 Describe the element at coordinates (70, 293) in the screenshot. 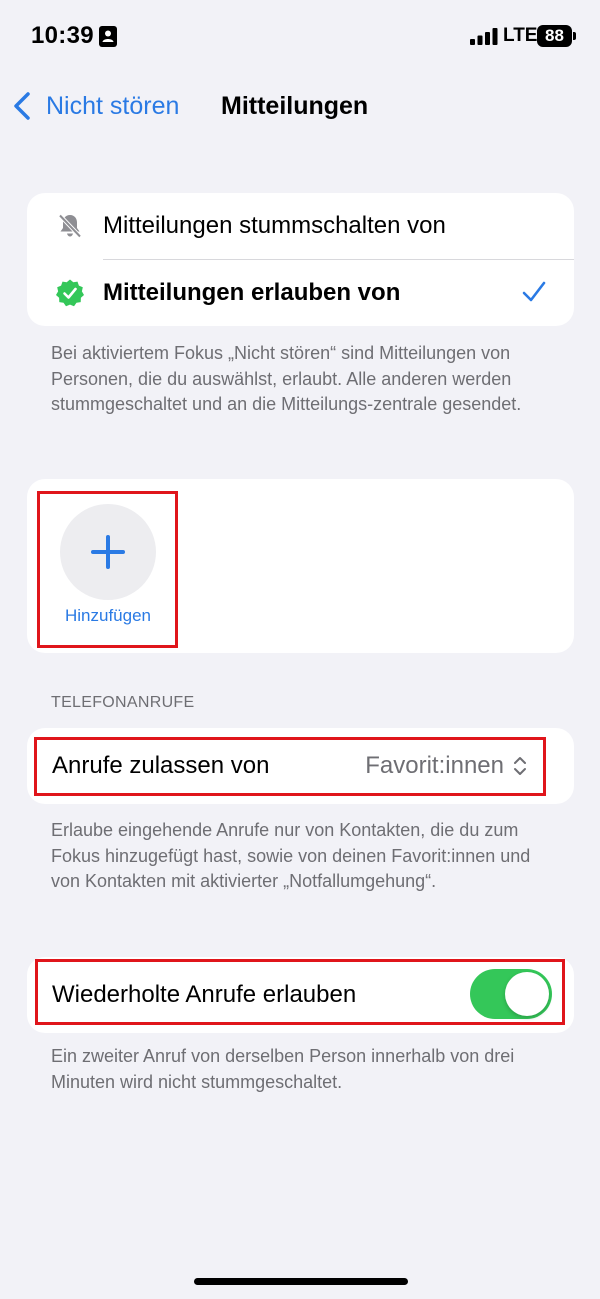

I see `checkmark-seal-icon` at that location.